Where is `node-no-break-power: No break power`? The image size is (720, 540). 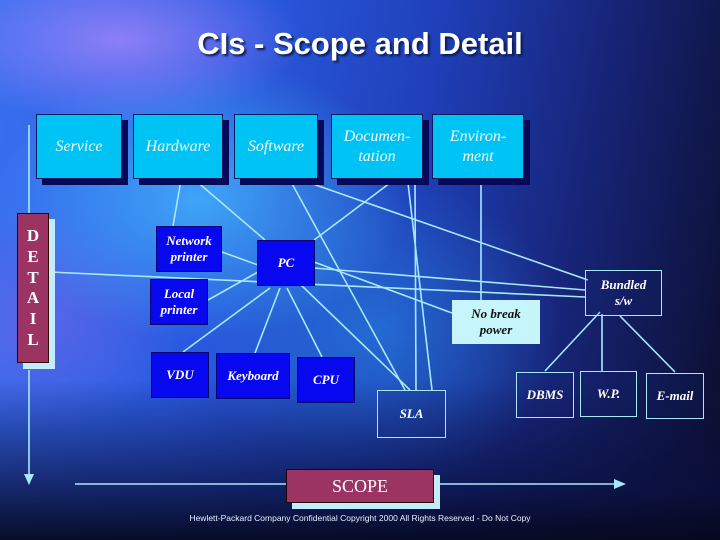 node-no-break-power: No break power is located at coordinates (496, 322).